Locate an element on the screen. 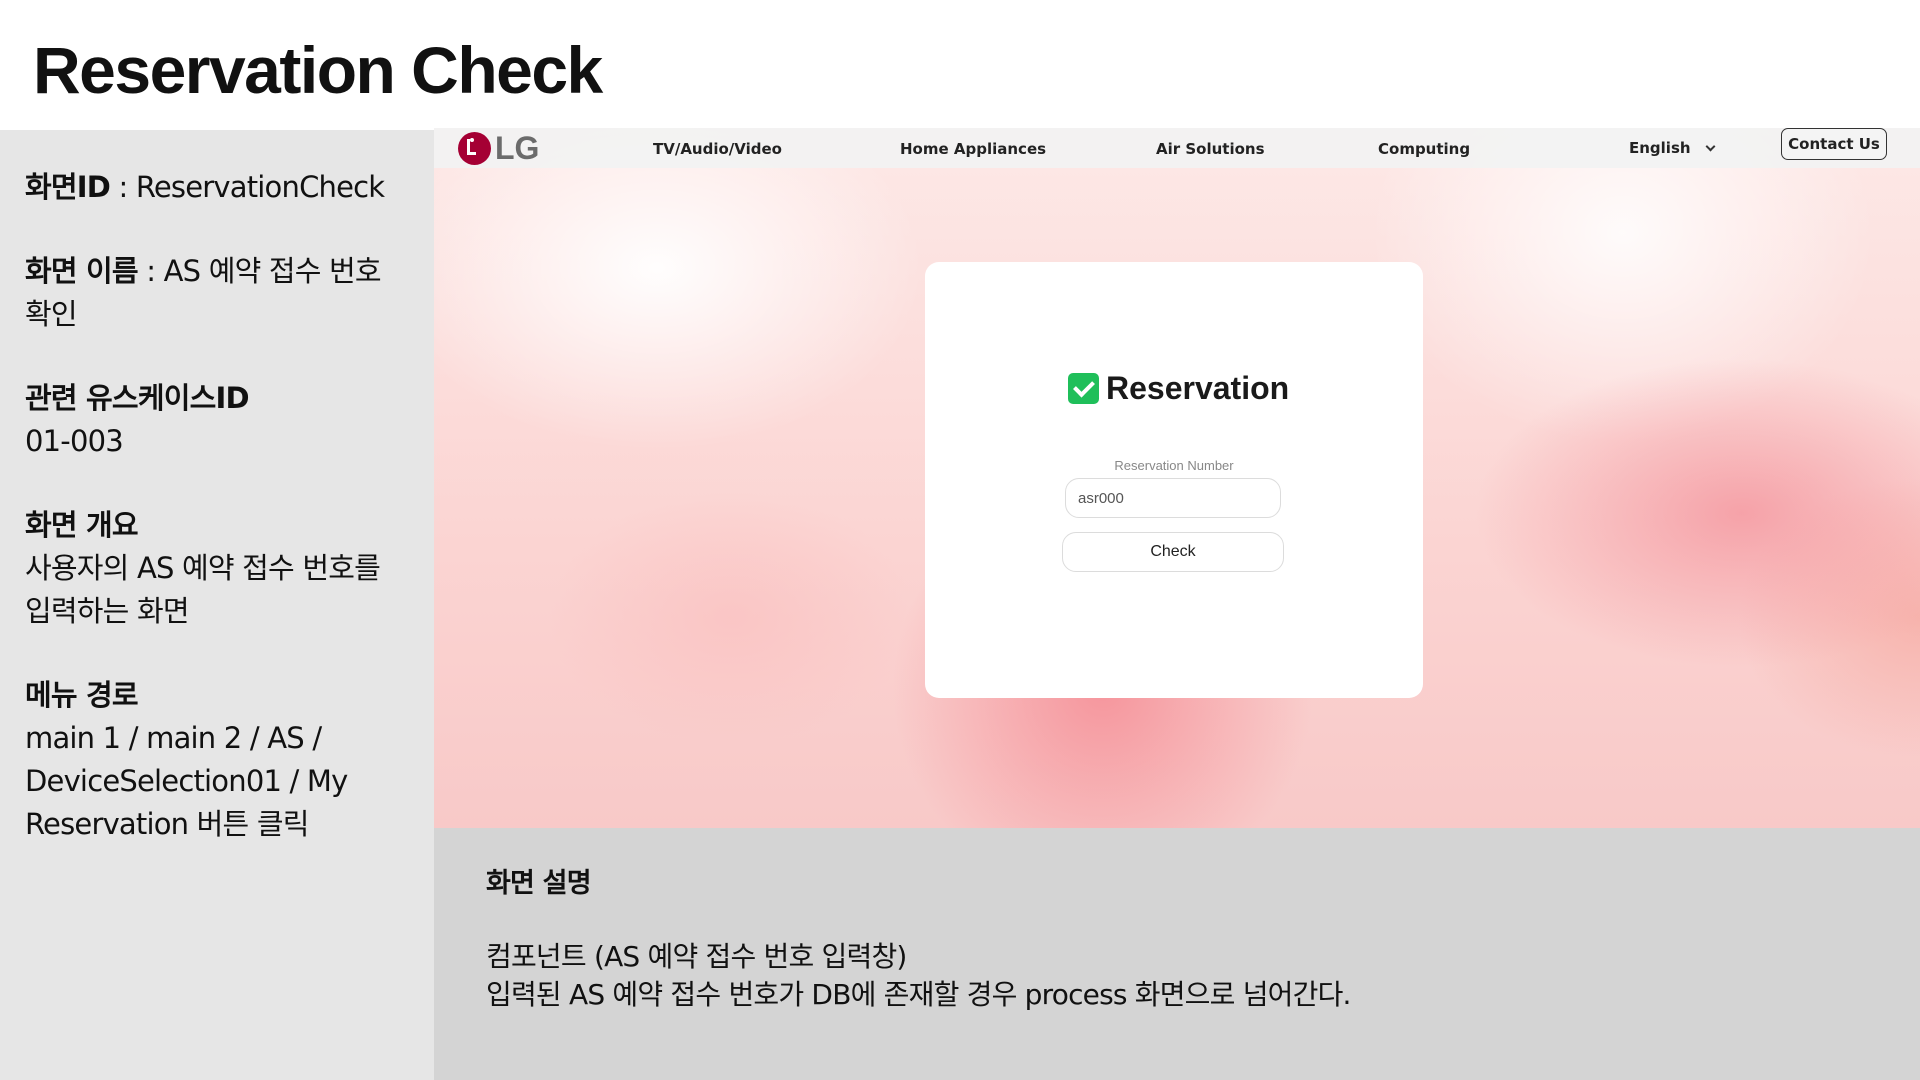  lg-face-icon is located at coordinates (474, 148).